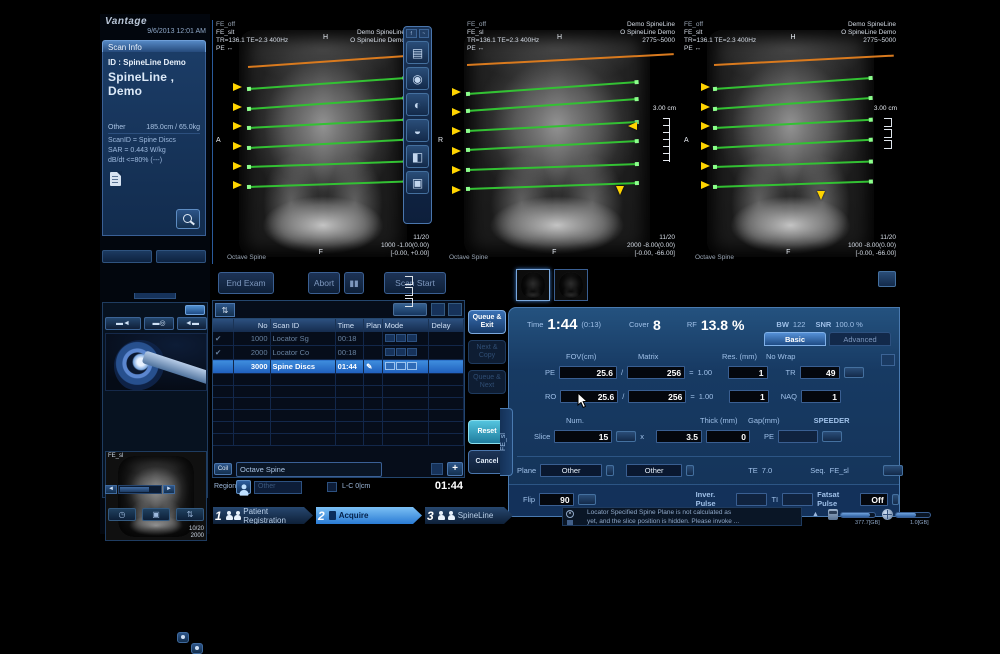  Describe the element at coordinates (123, 323) in the screenshot. I see `bed-icon-button-1: ▬◄` at that location.